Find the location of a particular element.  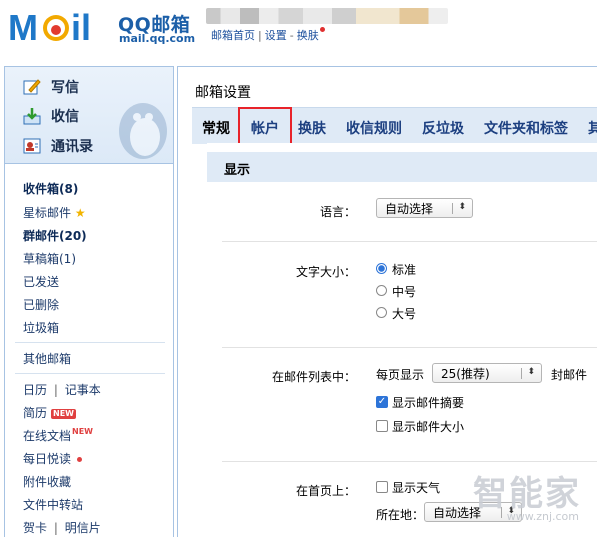

settings-link: 设置 is located at coordinates (276, 35).